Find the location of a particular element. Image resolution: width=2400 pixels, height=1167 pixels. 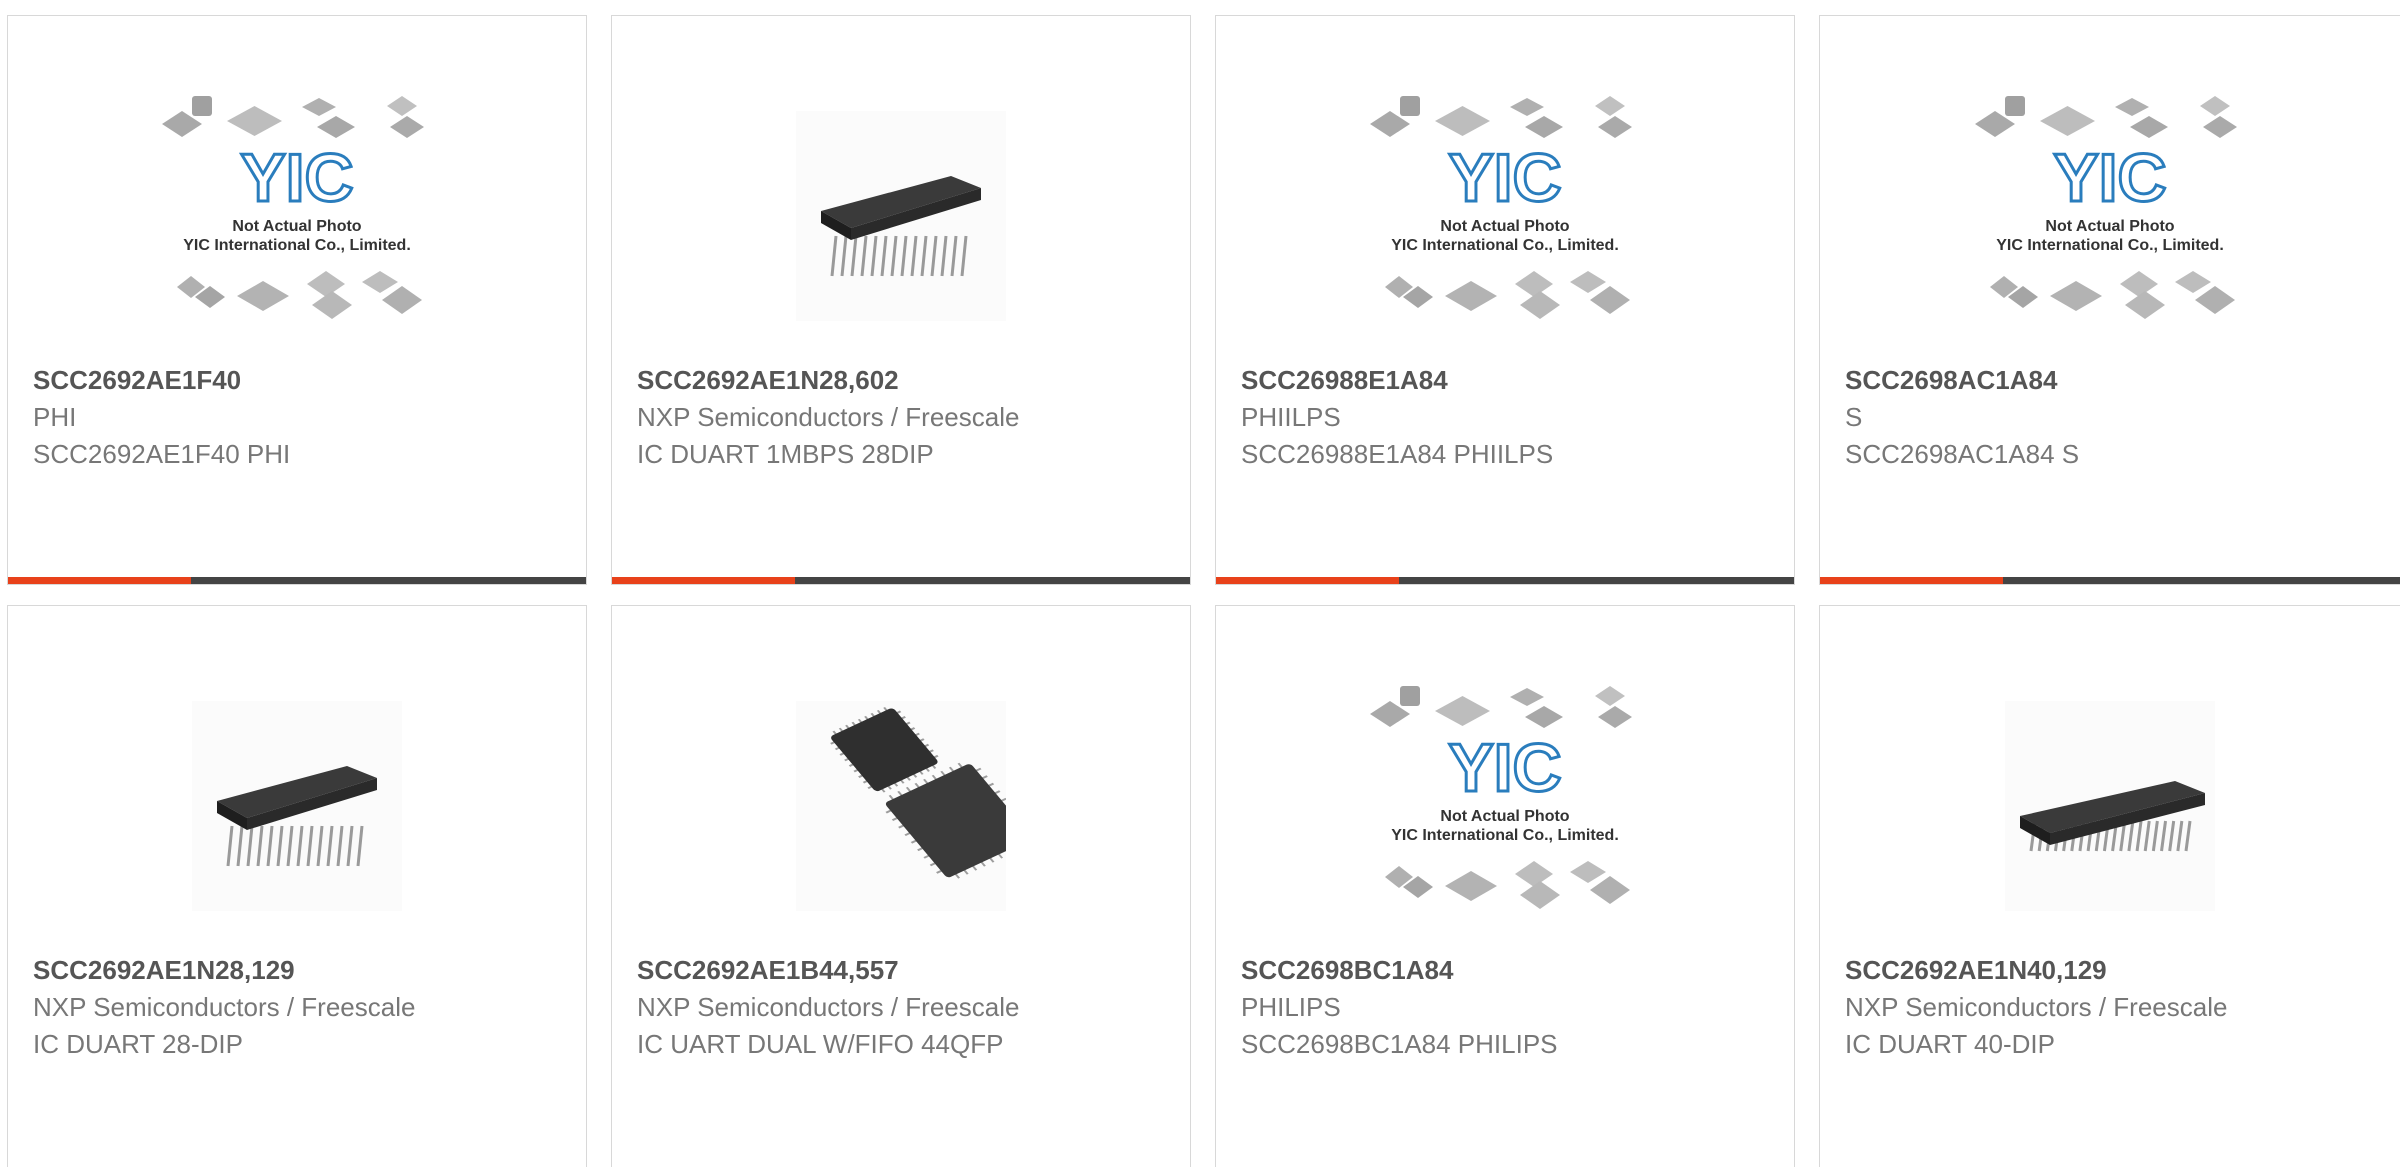

part-number: SCC2692AE1F40 is located at coordinates (299, 380).